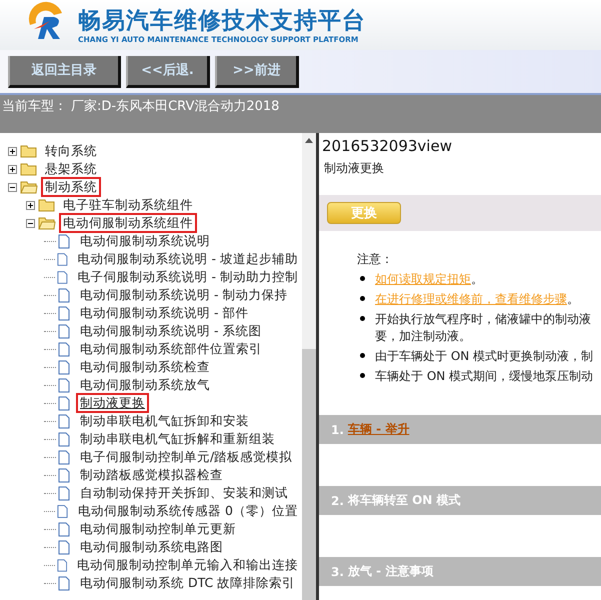 Image resolution: width=601 pixels, height=600 pixels. Describe the element at coordinates (151, 475) in the screenshot. I see `tree-item: 制动踏板感觉模拟器检查` at that location.